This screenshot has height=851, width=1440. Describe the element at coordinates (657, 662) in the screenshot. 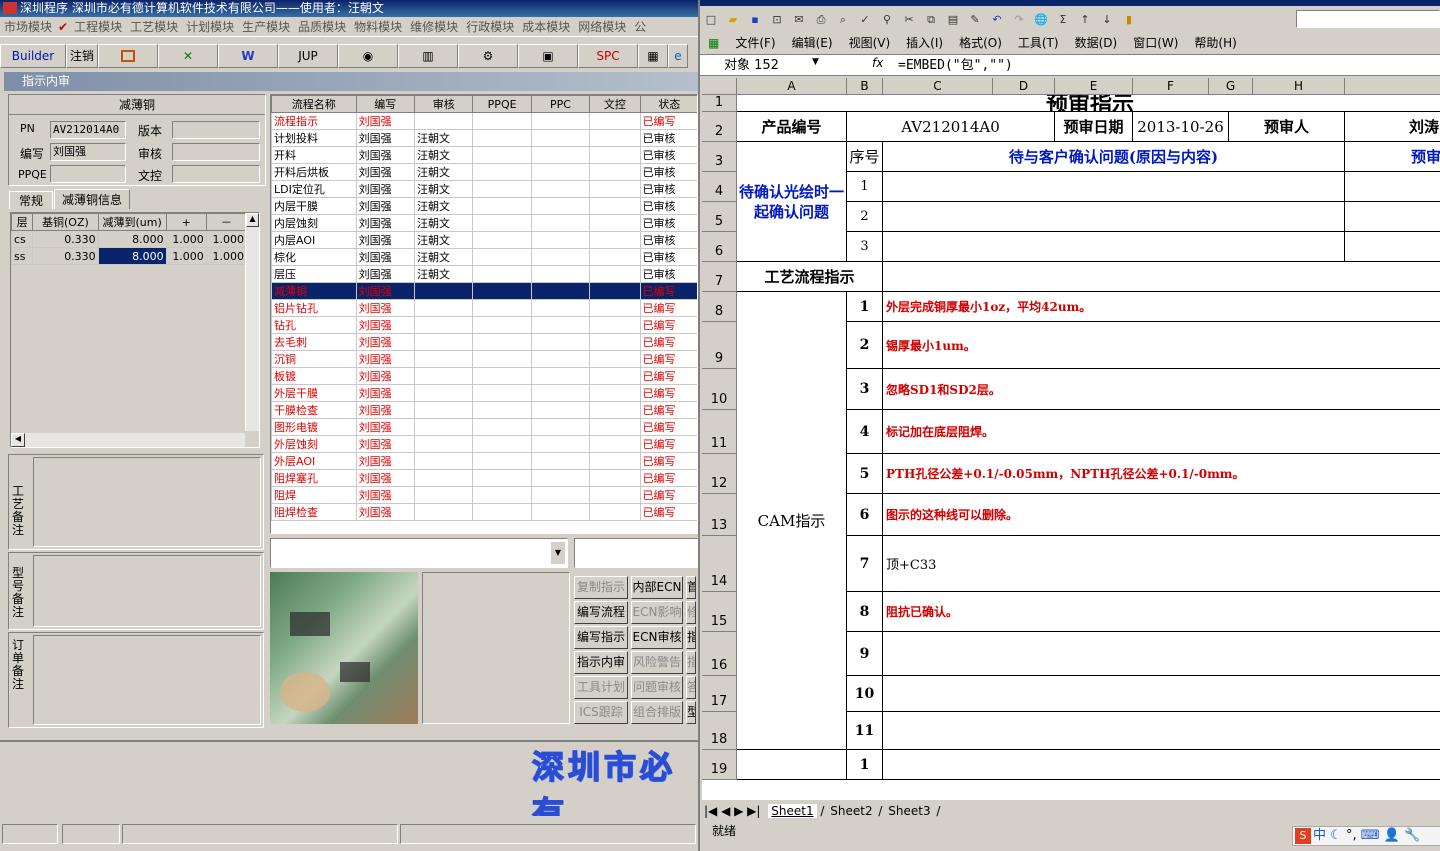

I see `action-button: 风险警告` at that location.